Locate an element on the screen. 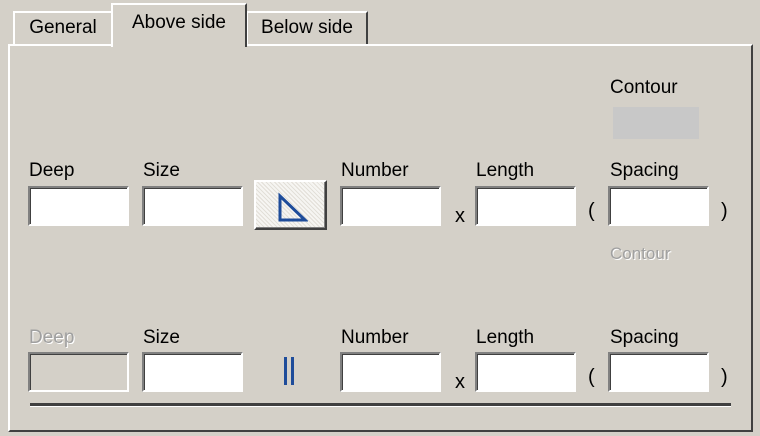 This screenshot has height=436, width=760. tab-below-side: Below side is located at coordinates (307, 28).